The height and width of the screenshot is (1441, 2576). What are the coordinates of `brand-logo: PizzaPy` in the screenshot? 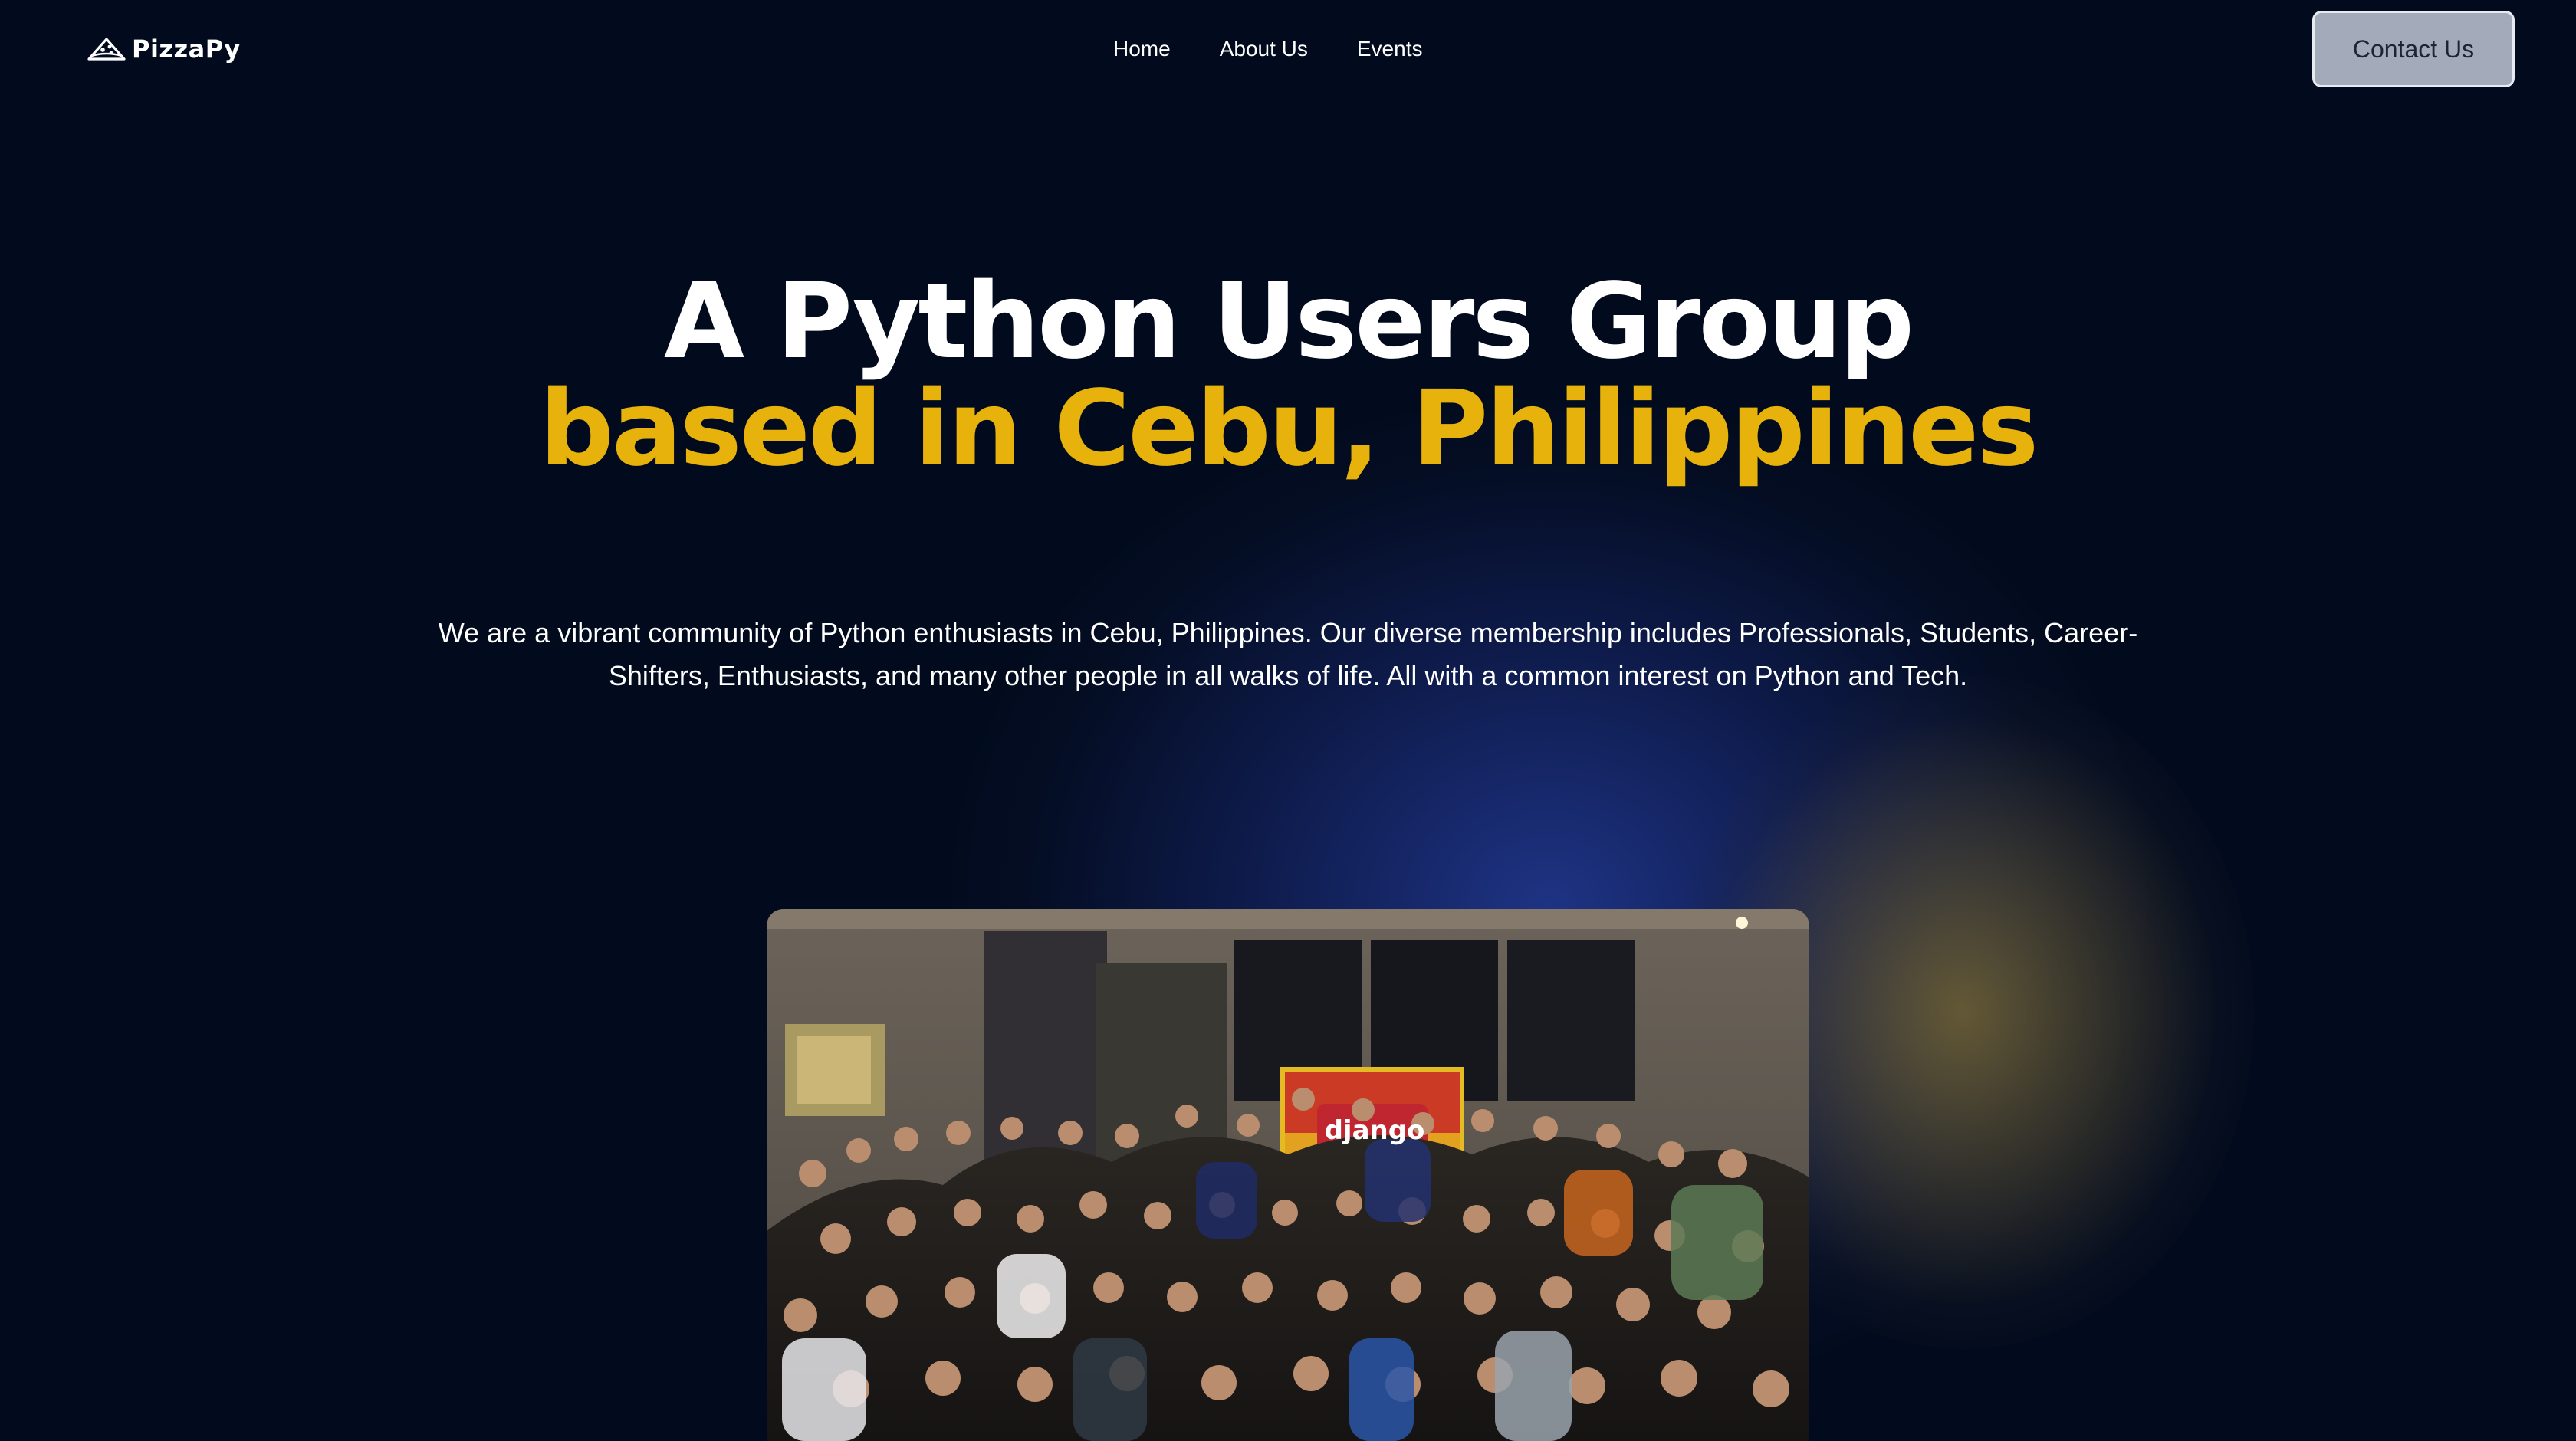 It's located at (164, 49).